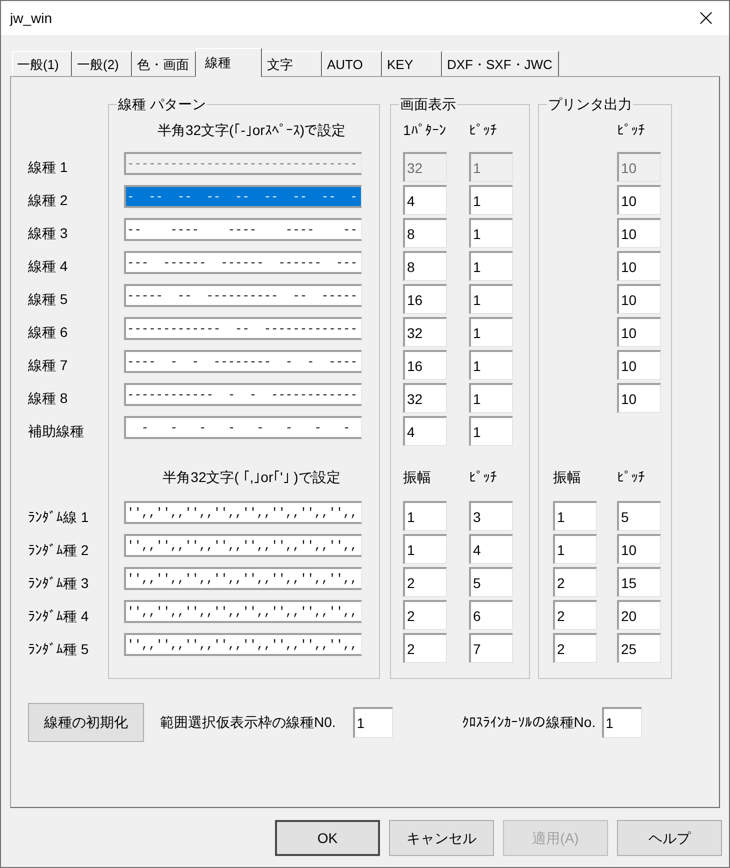 Image resolution: width=730 pixels, height=868 pixels. I want to click on close-icon, so click(706, 18).